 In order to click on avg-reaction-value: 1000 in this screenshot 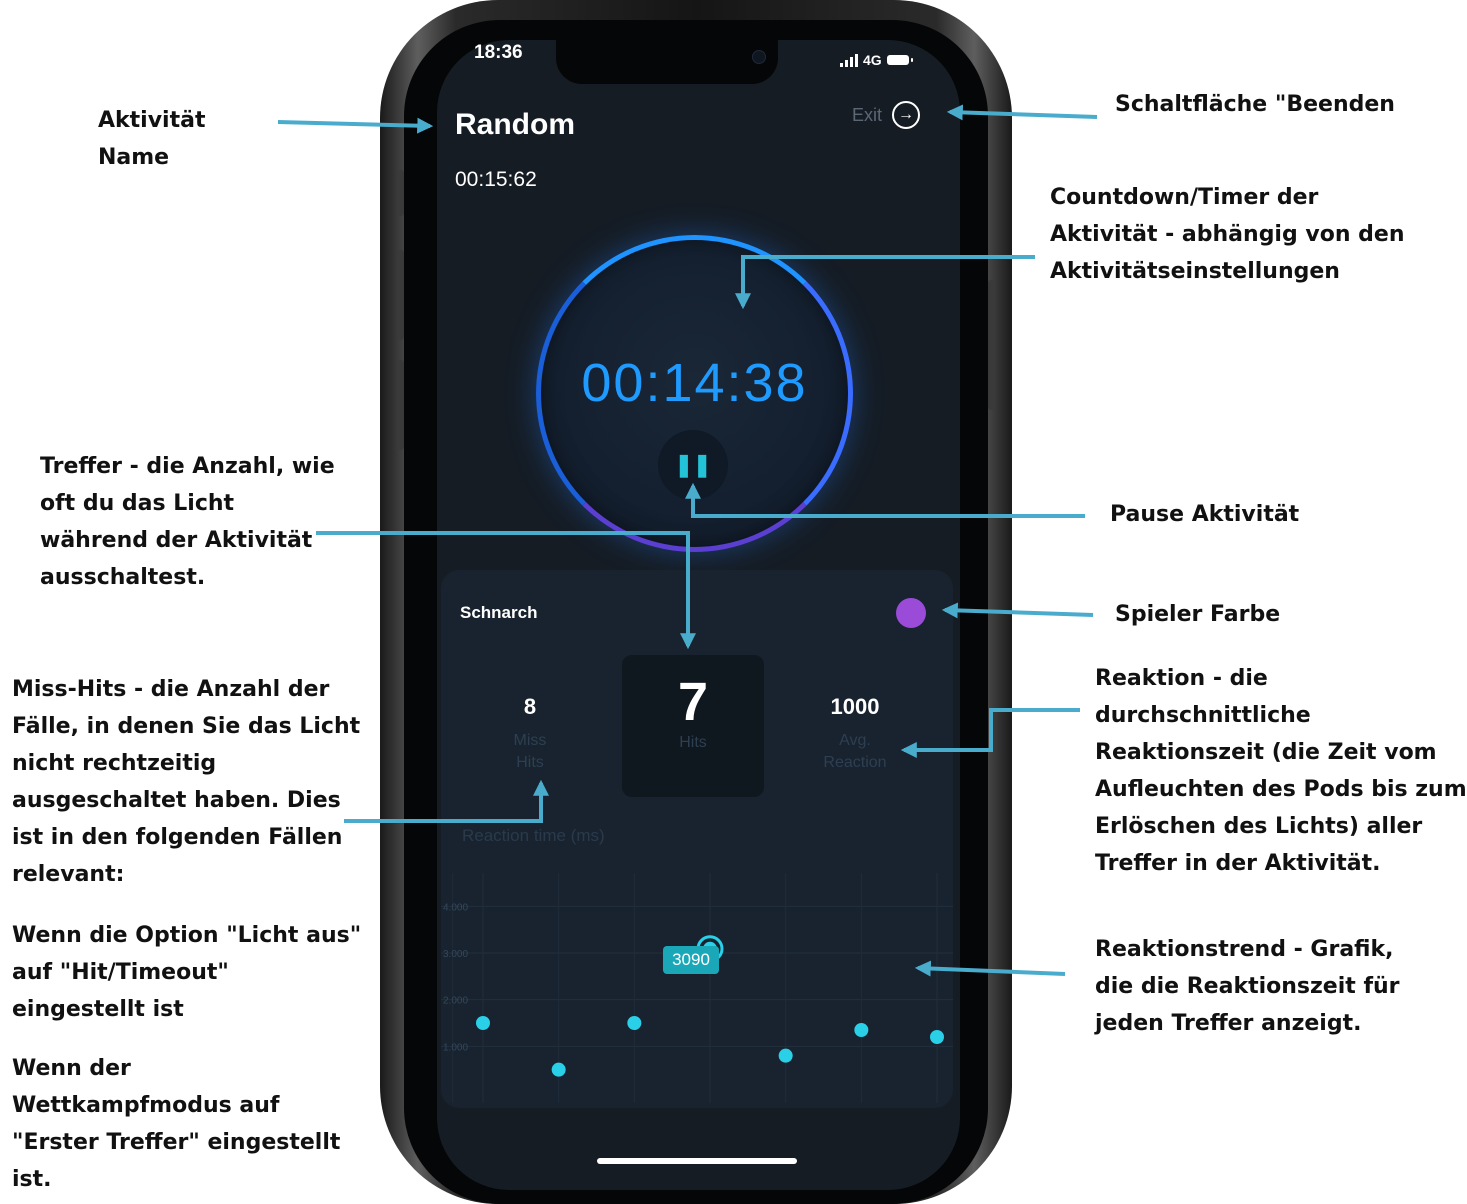, I will do `click(855, 706)`.